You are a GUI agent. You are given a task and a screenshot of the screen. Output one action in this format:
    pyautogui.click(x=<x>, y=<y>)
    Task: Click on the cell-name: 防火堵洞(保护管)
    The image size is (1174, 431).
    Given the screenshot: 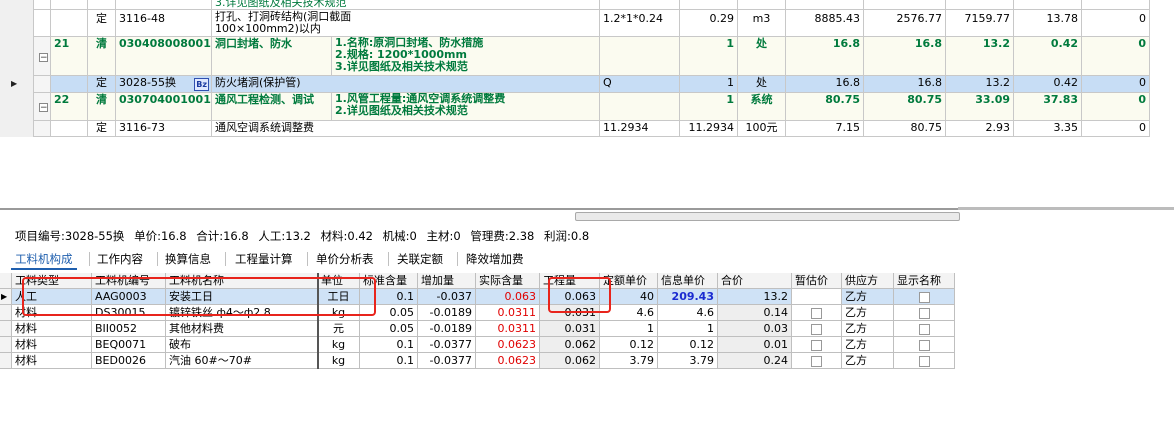 What is the action you would take?
    pyautogui.click(x=406, y=84)
    